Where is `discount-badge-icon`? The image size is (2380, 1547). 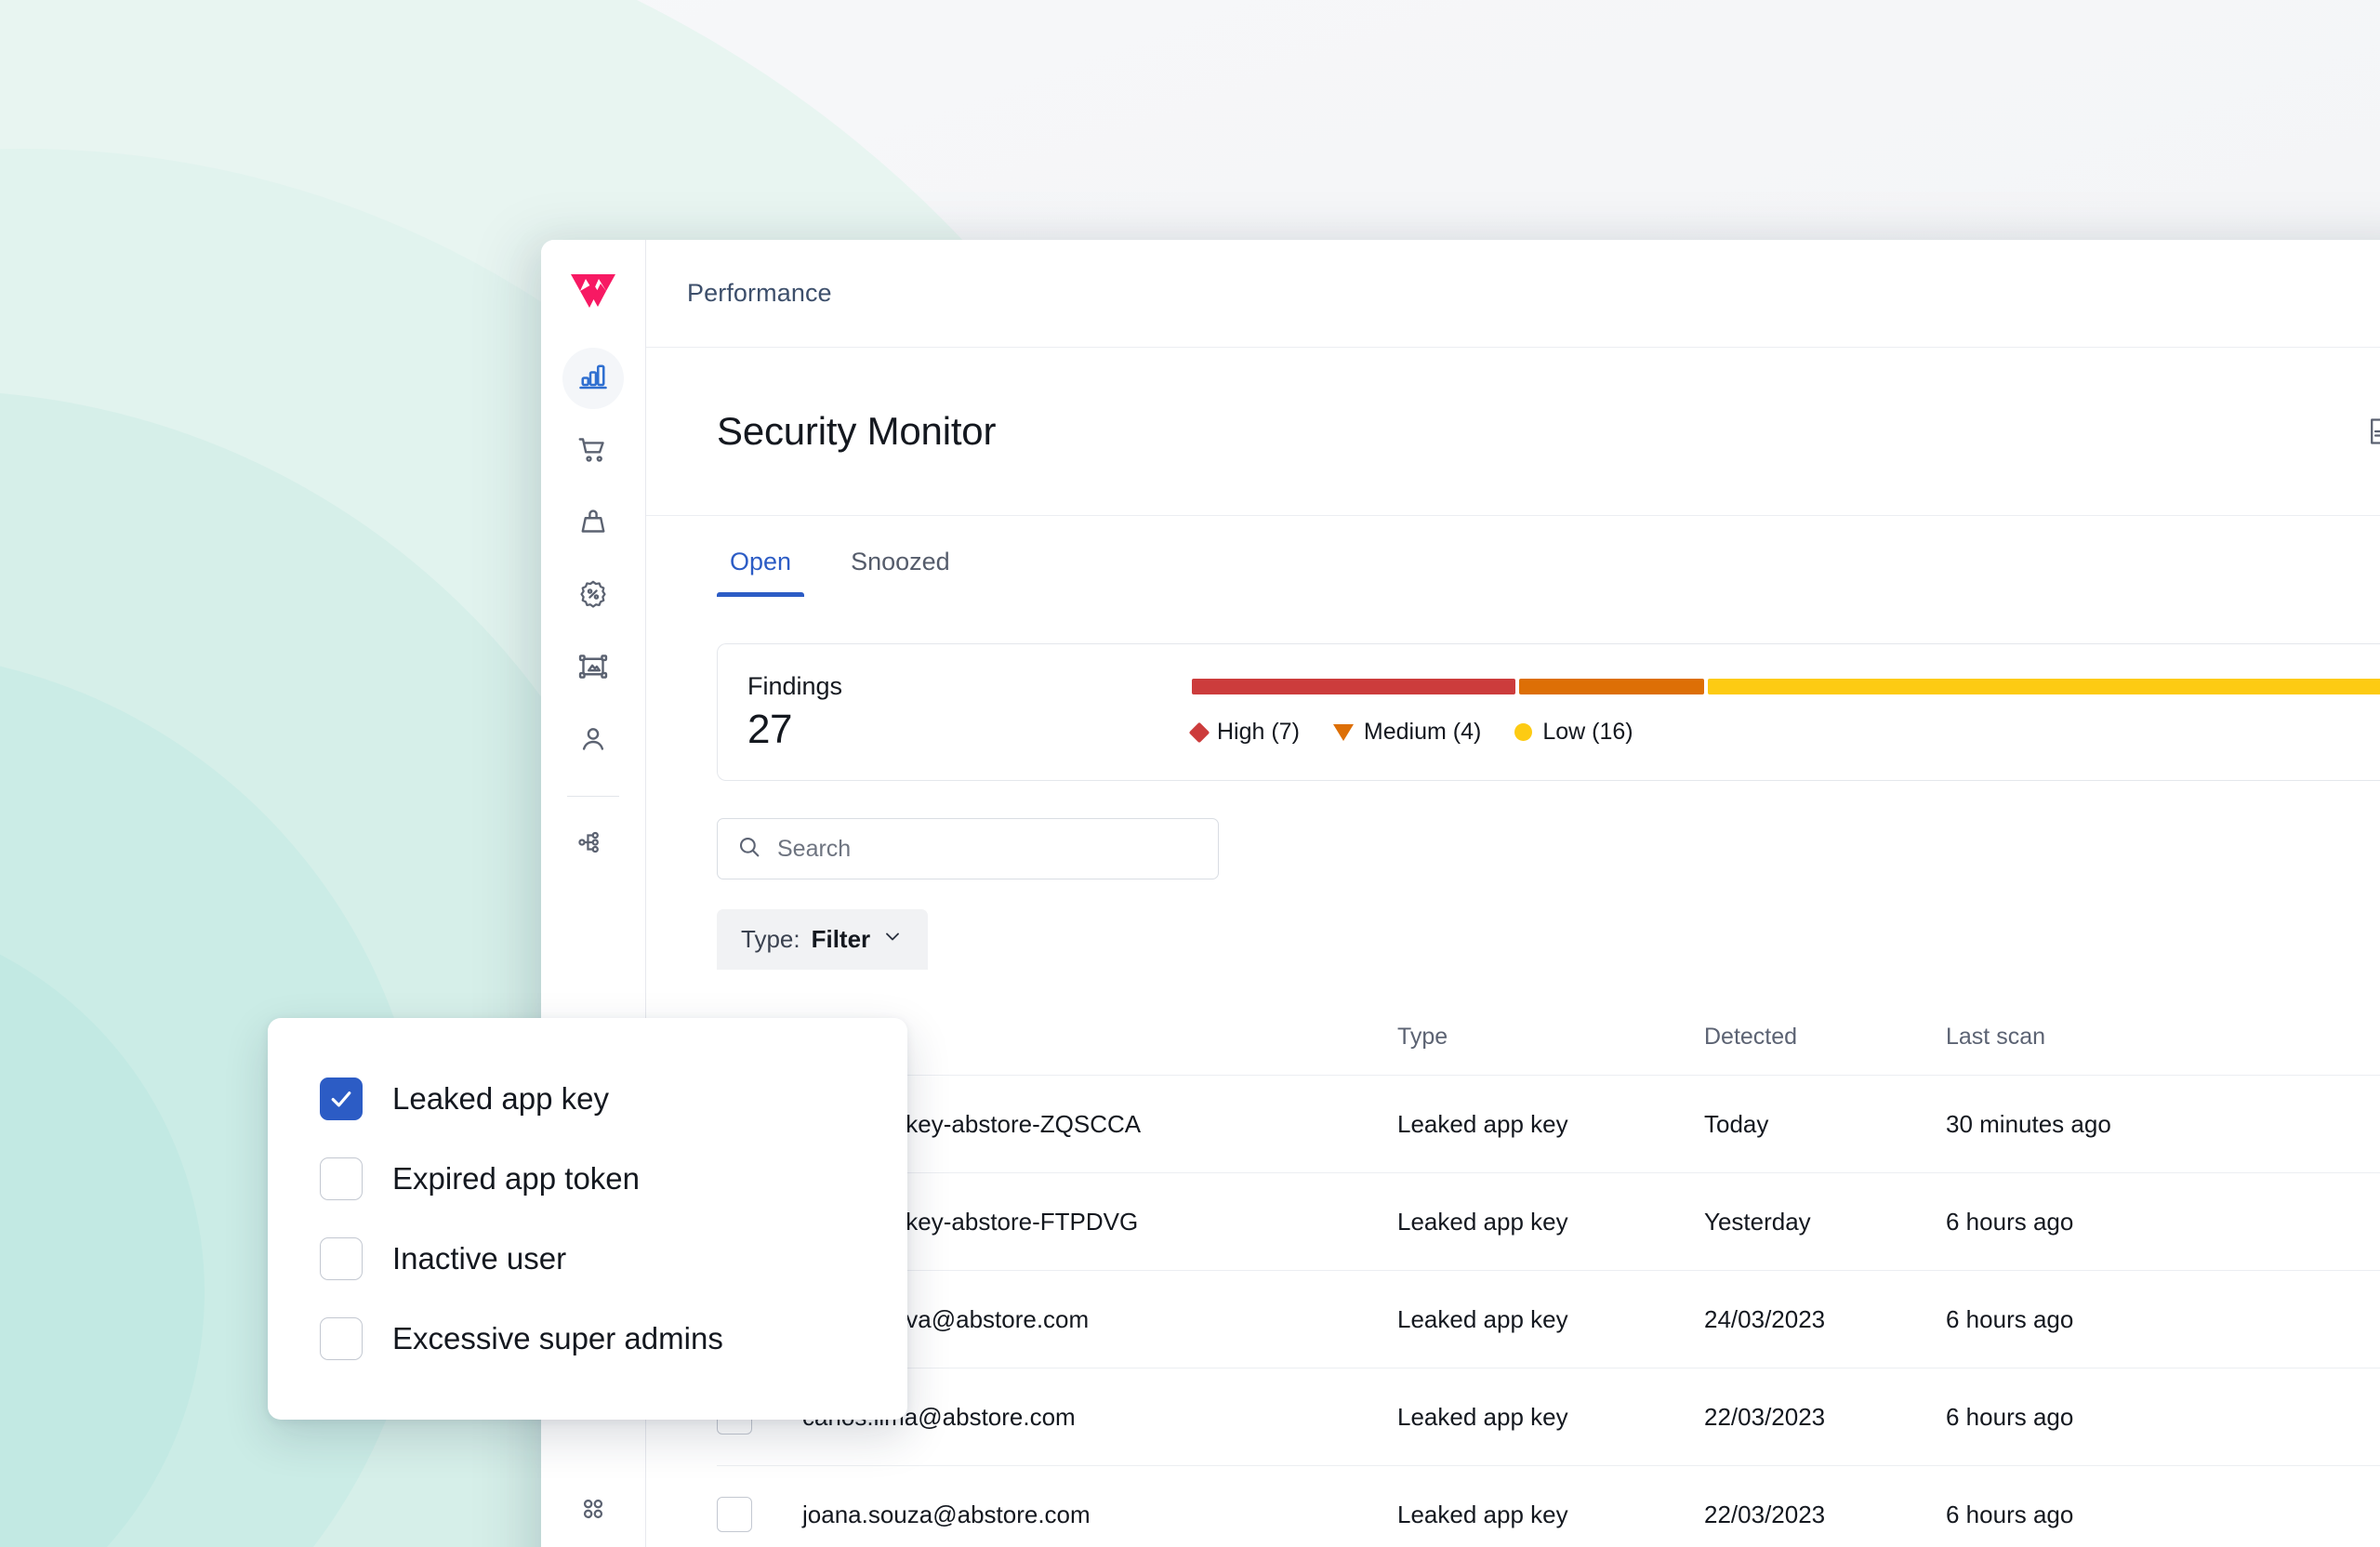 discount-badge-icon is located at coordinates (593, 596).